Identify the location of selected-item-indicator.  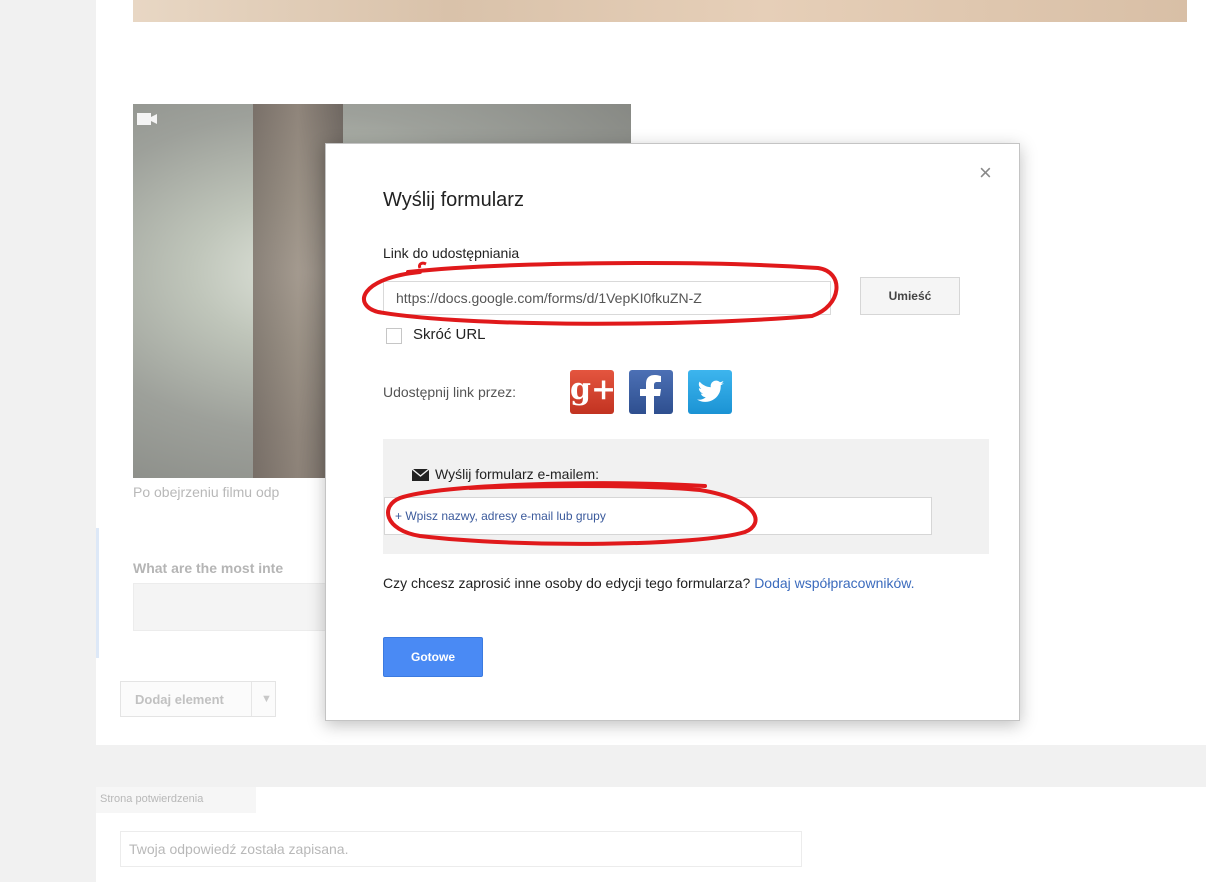
(97, 593).